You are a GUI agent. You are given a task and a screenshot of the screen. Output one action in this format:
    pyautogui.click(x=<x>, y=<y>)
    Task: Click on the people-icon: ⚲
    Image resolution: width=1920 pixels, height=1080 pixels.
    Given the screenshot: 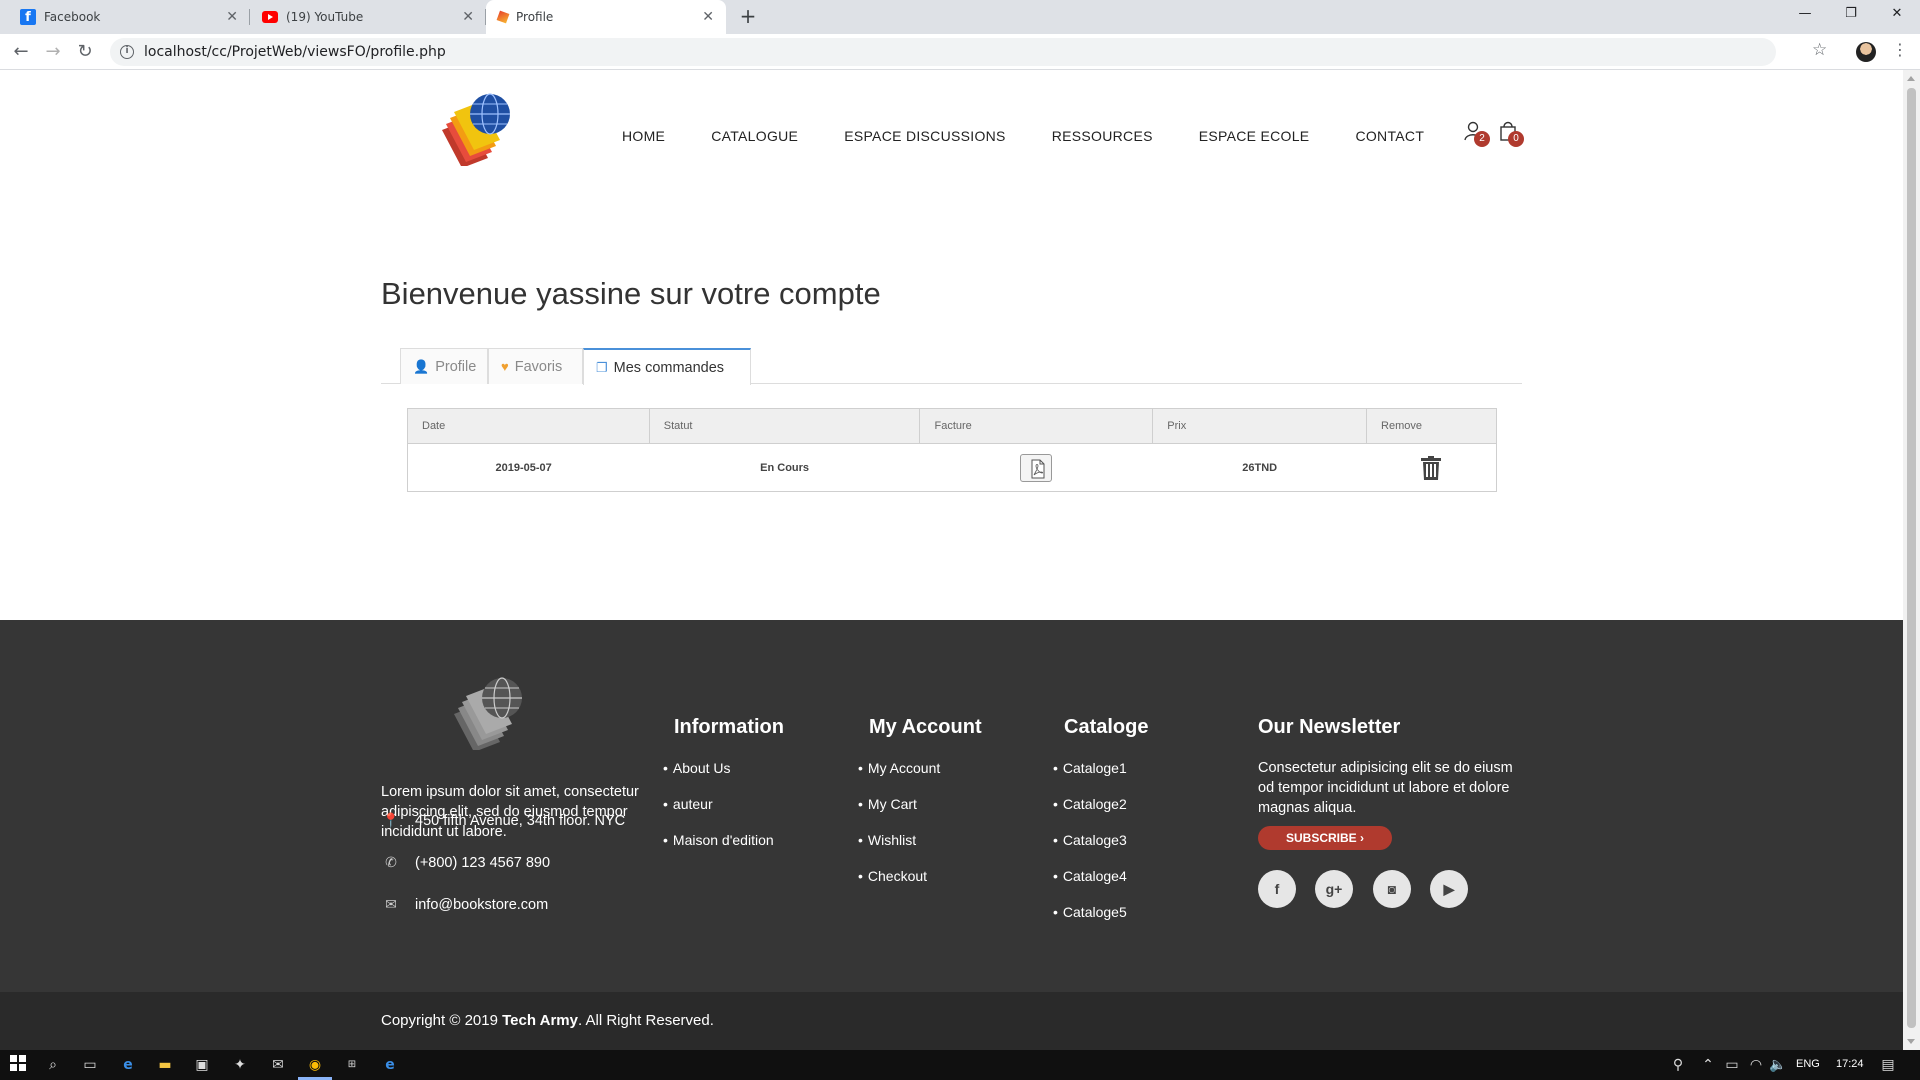 What is the action you would take?
    pyautogui.click(x=1678, y=1065)
    